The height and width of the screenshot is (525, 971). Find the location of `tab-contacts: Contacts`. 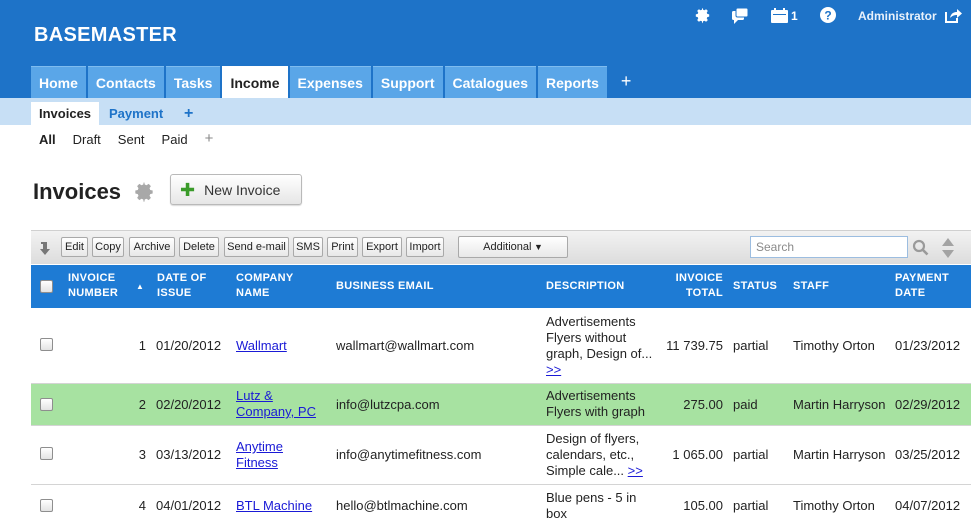

tab-contacts: Contacts is located at coordinates (125, 82).